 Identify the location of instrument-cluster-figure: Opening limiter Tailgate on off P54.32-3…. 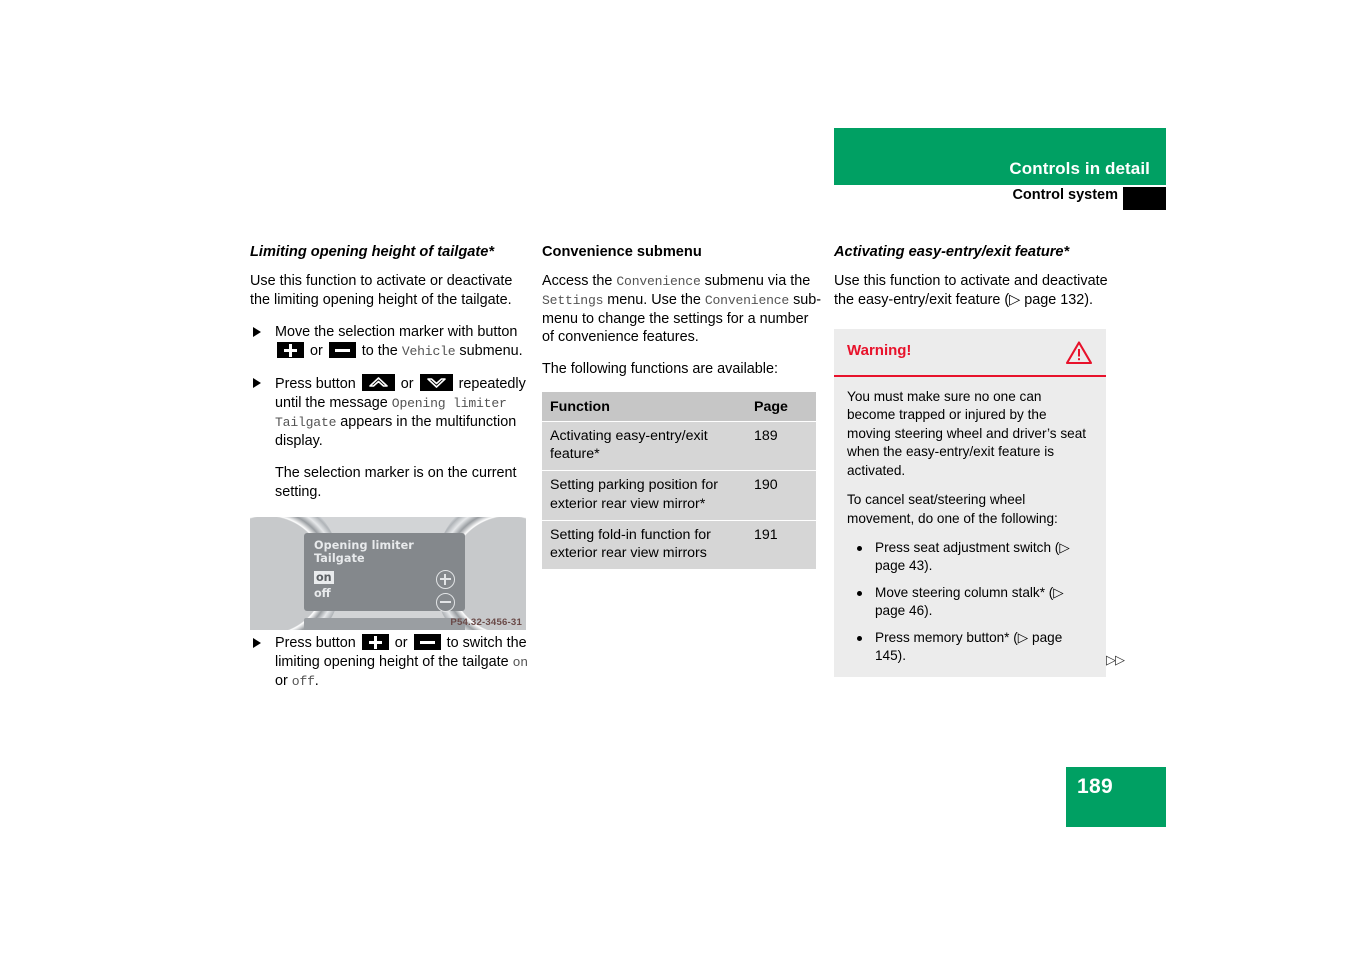
(388, 573).